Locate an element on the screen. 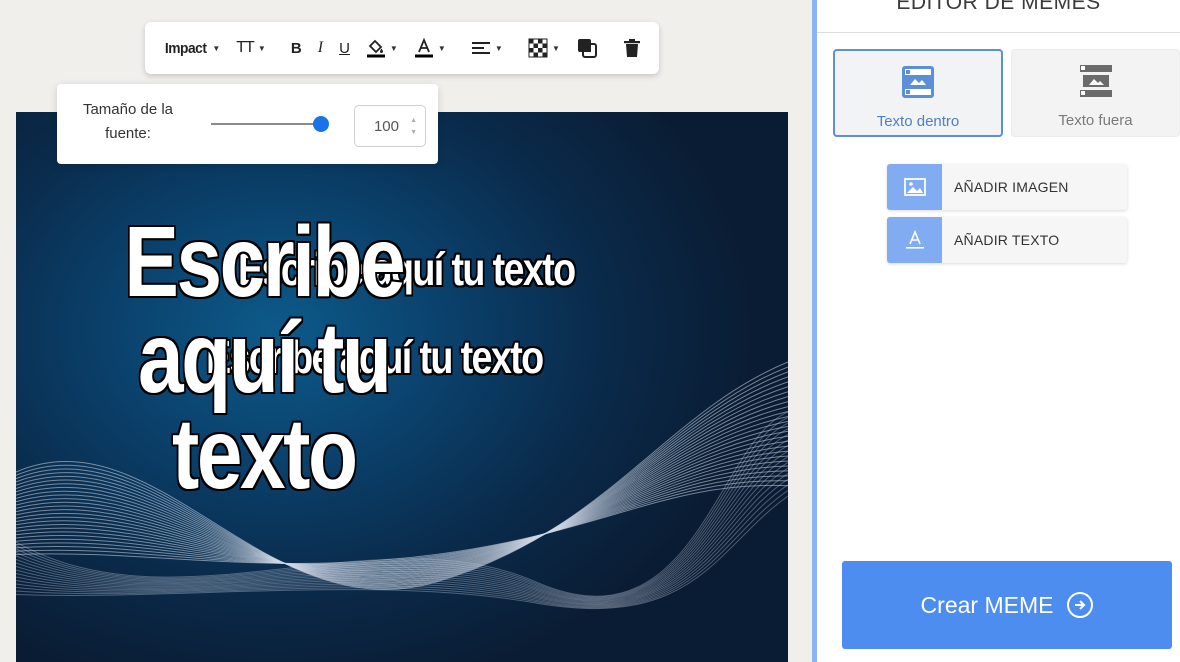 This screenshot has height=662, width=1180. font-size-slider-track is located at coordinates (266, 124).